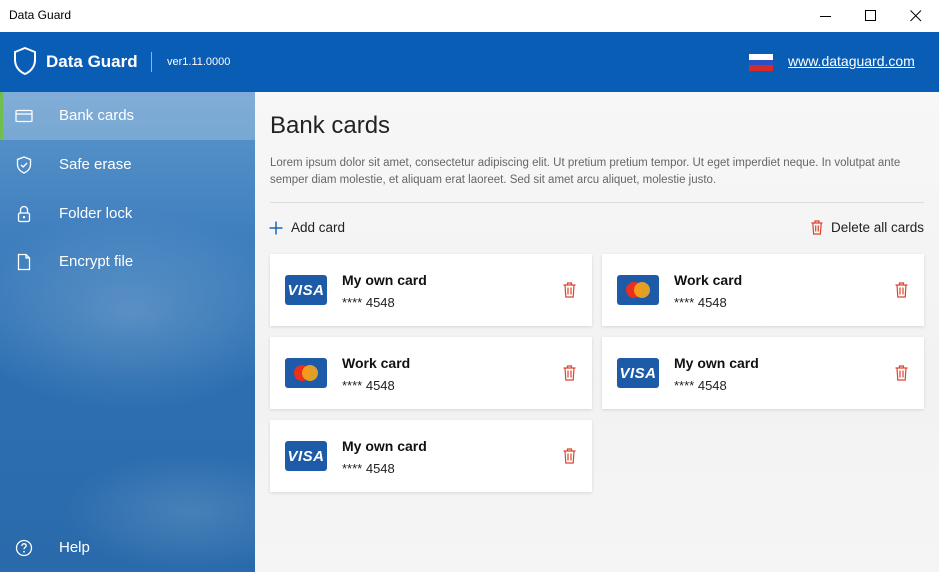 This screenshot has width=939, height=572. I want to click on sidebar-item-label: Safe erase, so click(95, 164).